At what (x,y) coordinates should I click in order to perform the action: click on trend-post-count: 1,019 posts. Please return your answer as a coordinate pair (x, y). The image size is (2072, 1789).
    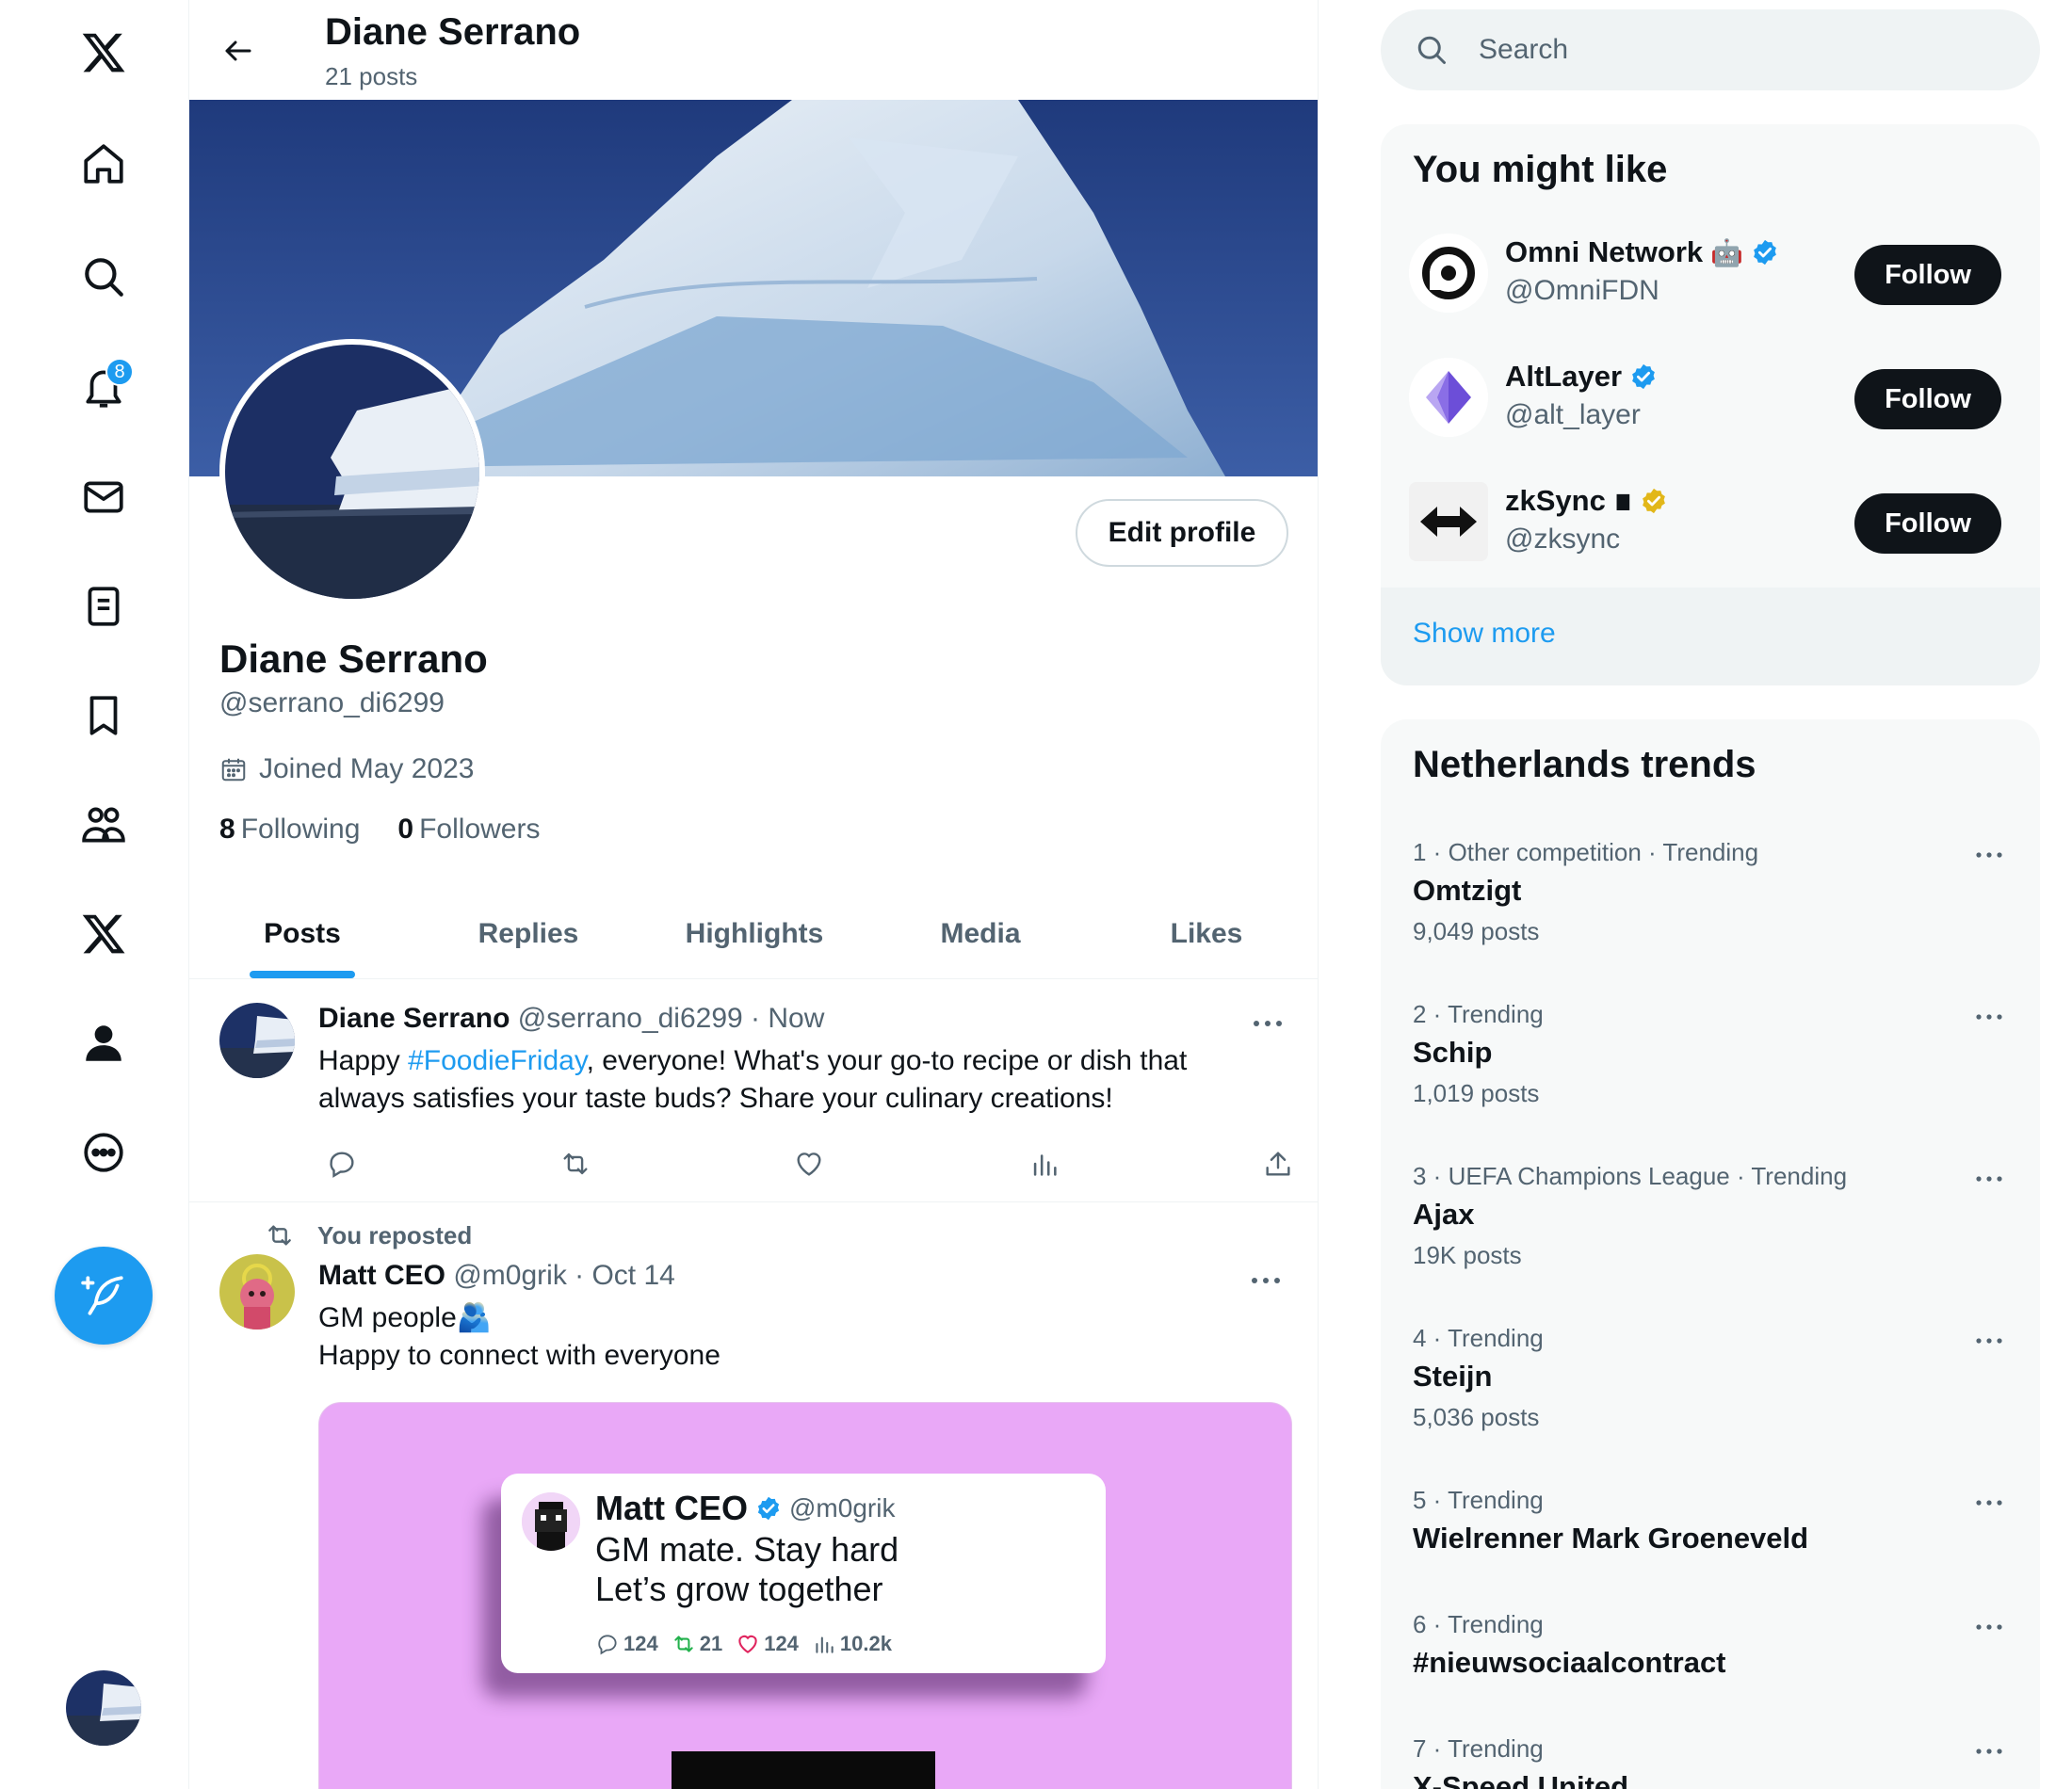
    Looking at the image, I should click on (1476, 1093).